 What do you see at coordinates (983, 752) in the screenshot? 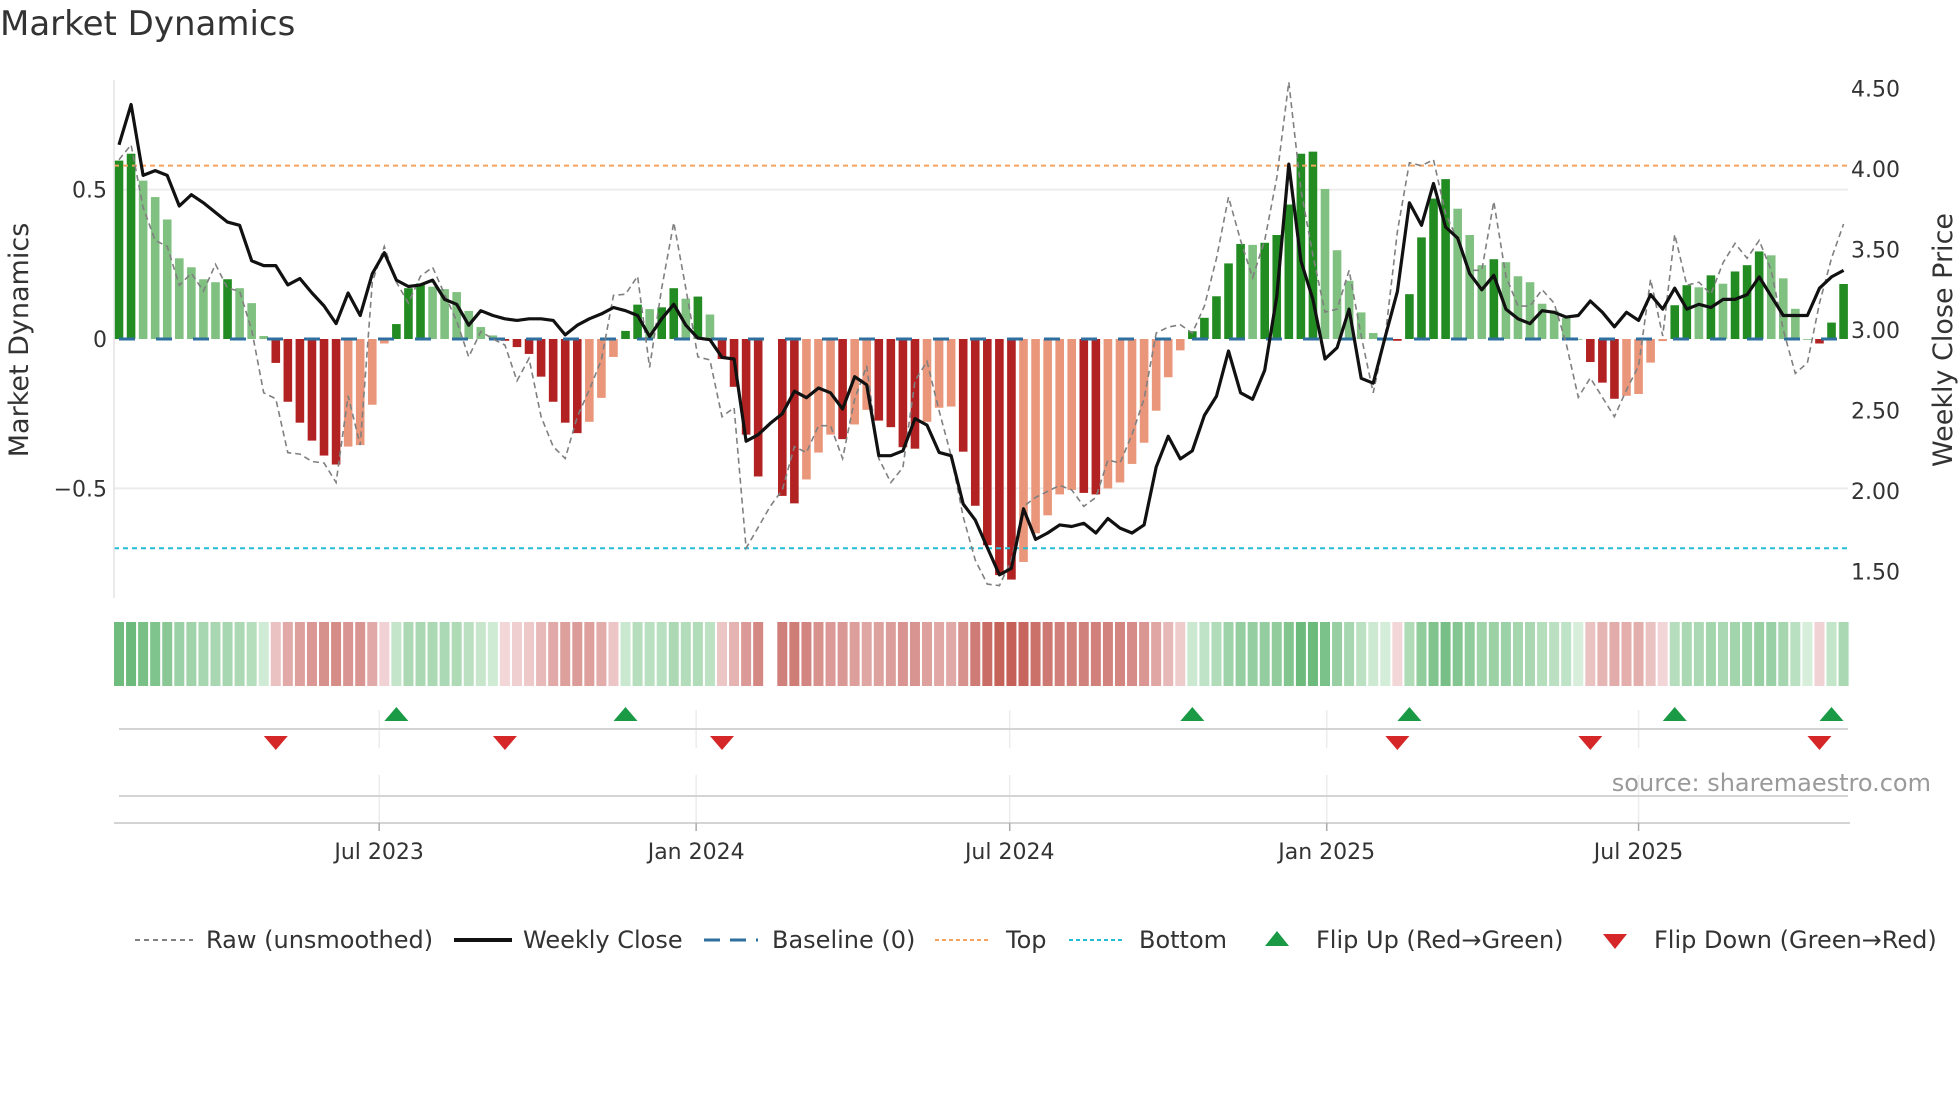
I see `flip-markers` at bounding box center [983, 752].